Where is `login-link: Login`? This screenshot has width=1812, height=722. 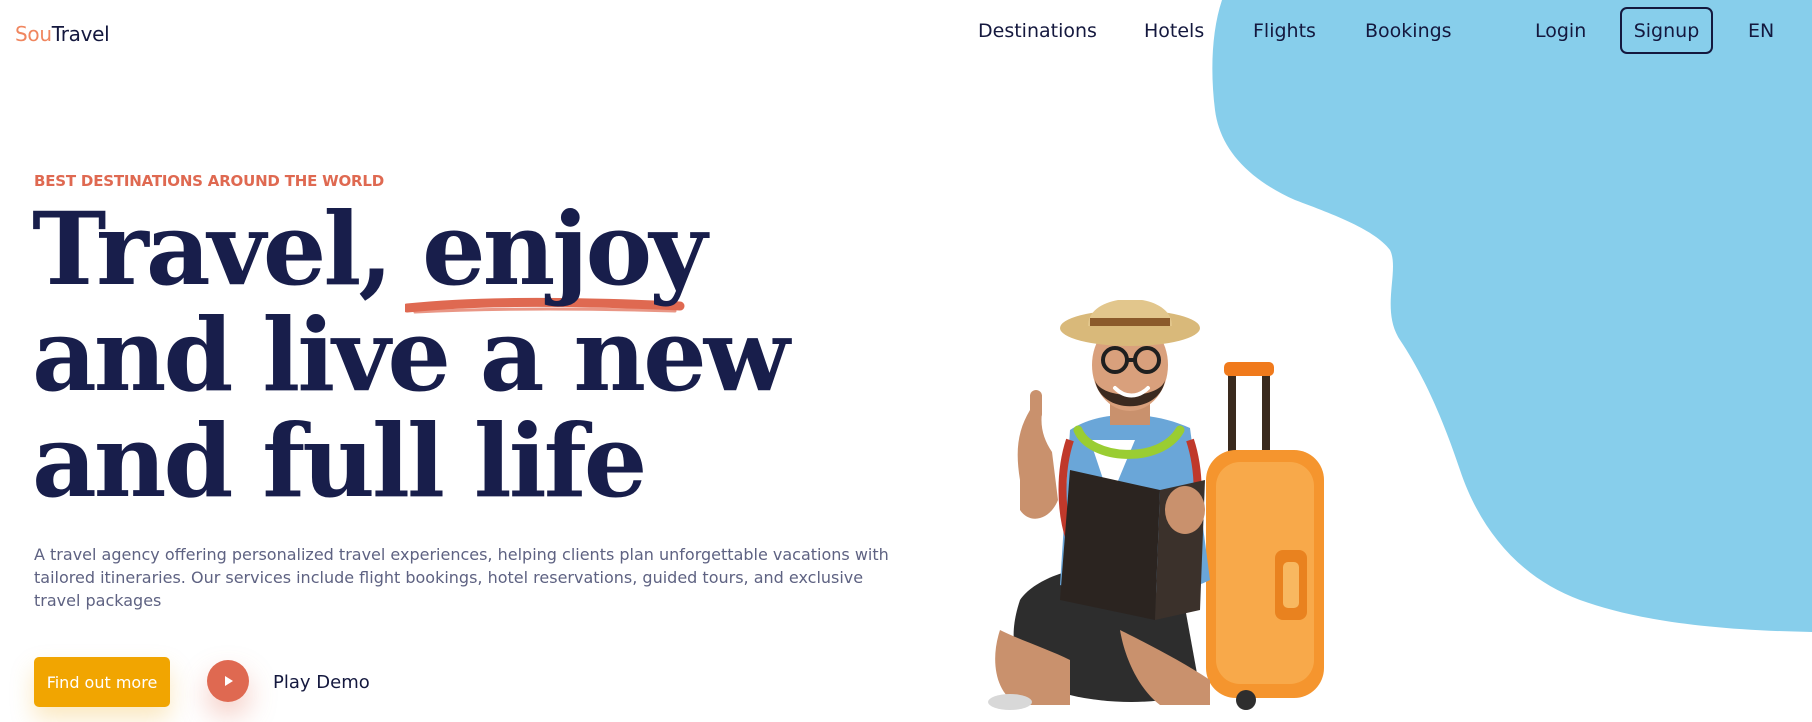
login-link: Login is located at coordinates (1560, 31).